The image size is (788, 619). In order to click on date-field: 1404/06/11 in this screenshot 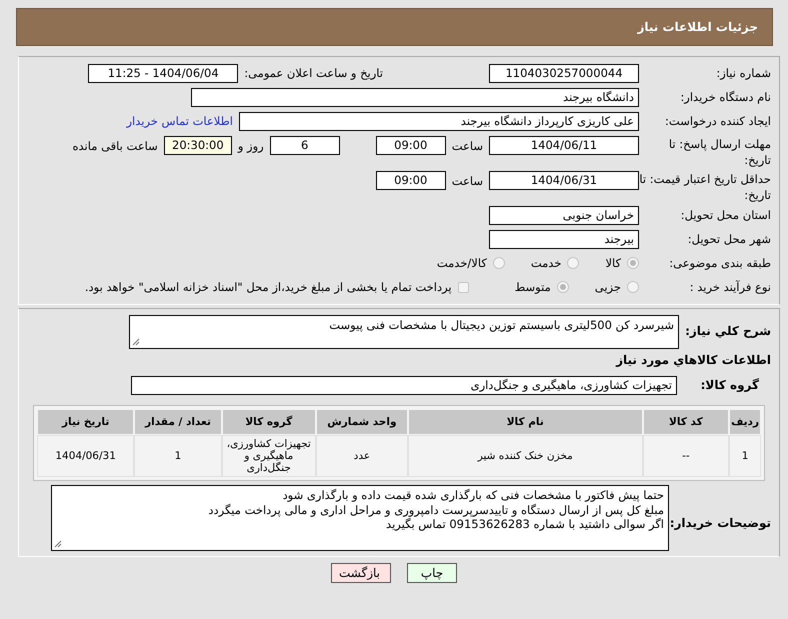, I will do `click(564, 145)`.